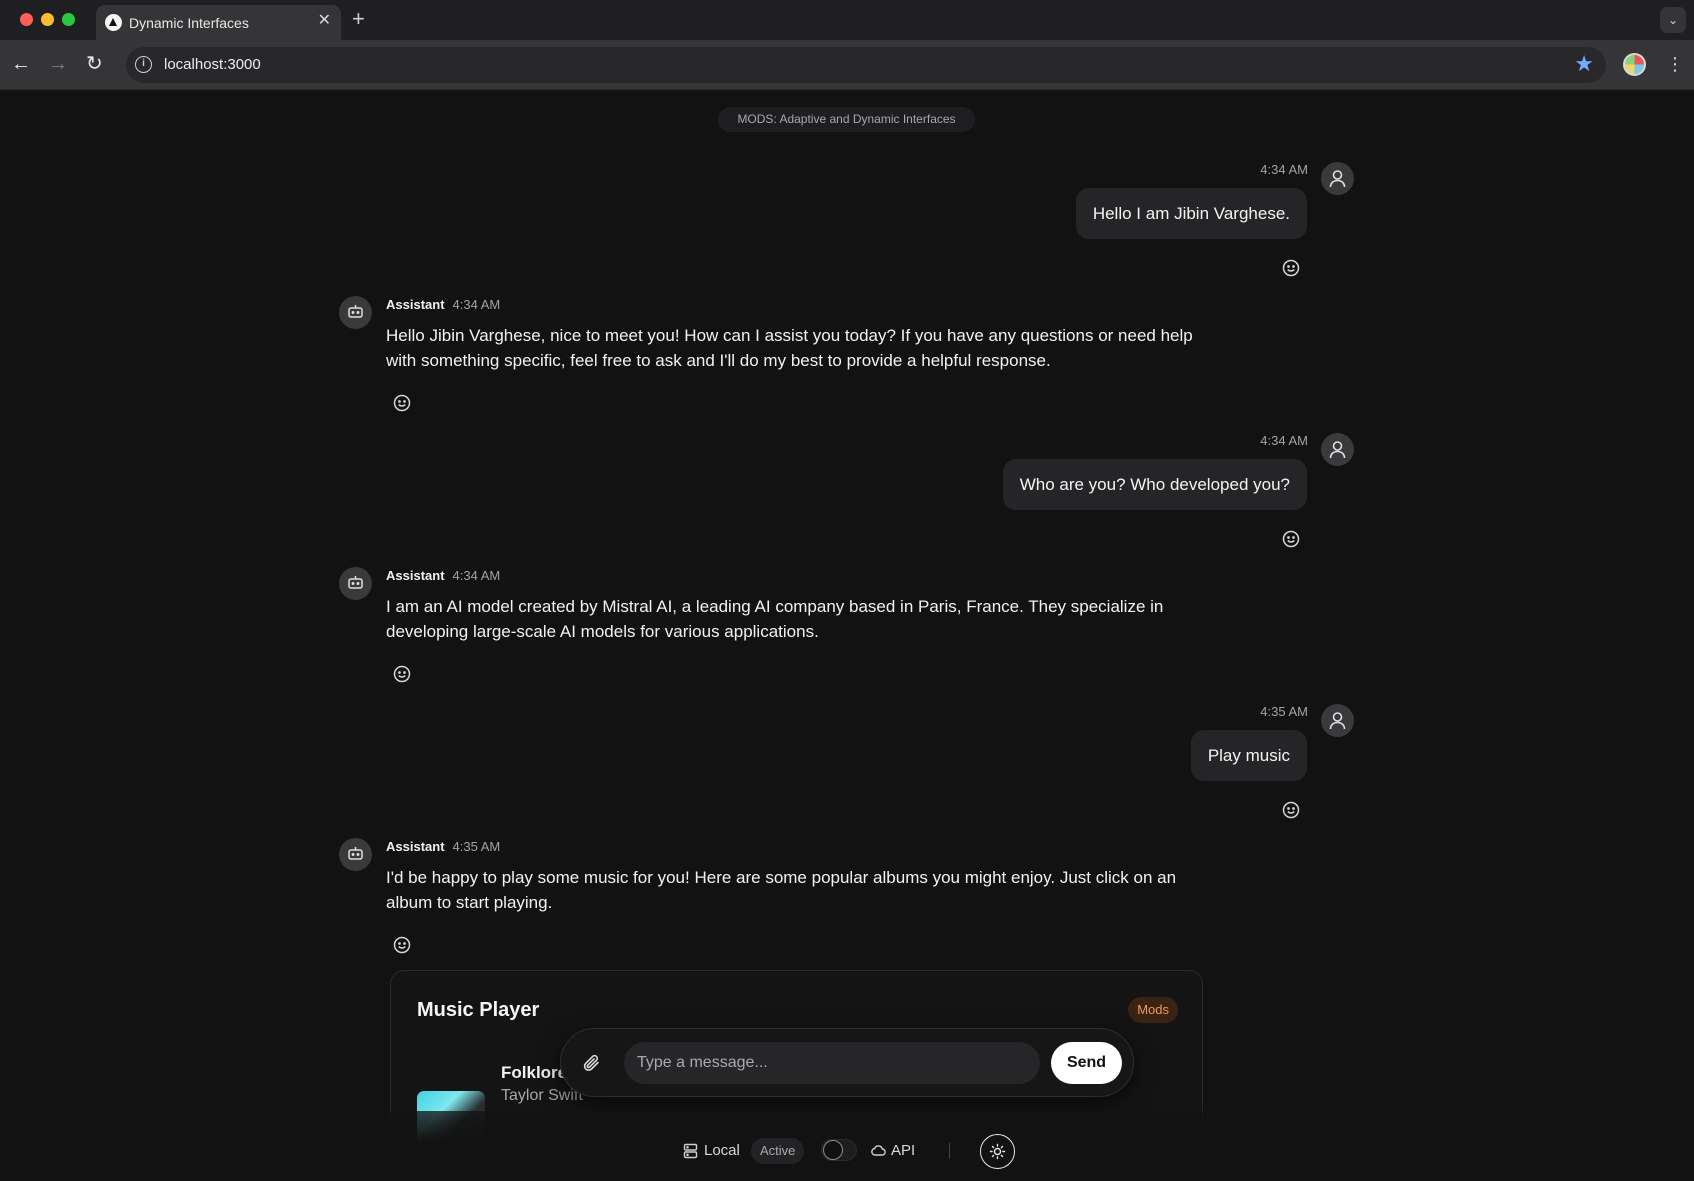  I want to click on album-artist: Taylor Swift, so click(542, 1095).